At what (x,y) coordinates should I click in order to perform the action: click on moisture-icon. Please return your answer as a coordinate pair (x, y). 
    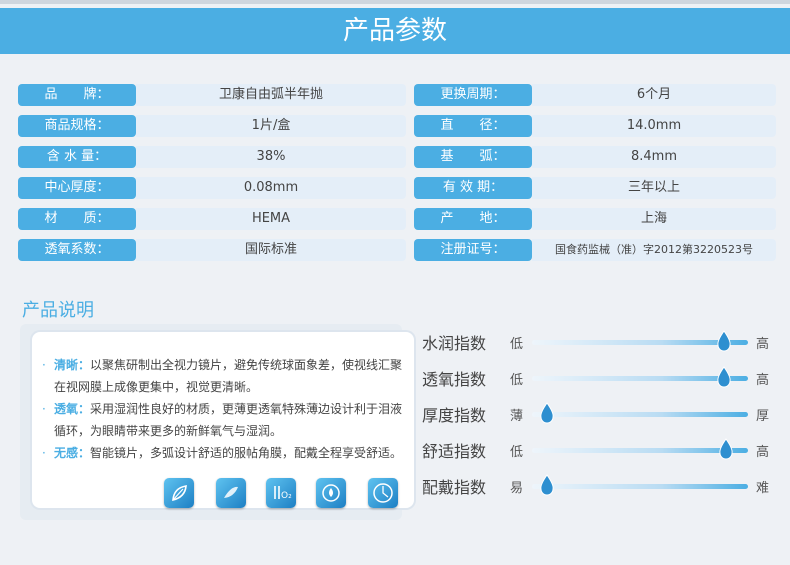
    Looking at the image, I should click on (331, 493).